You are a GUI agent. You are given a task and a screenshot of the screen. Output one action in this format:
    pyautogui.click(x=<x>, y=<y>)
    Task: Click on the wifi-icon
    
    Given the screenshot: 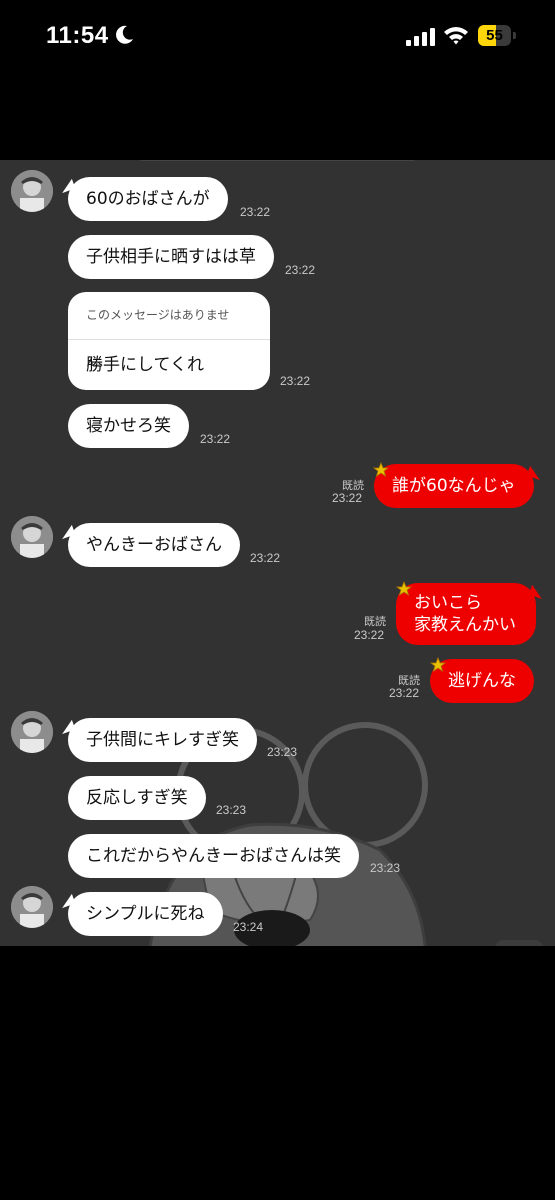 What is the action you would take?
    pyautogui.click(x=456, y=36)
    